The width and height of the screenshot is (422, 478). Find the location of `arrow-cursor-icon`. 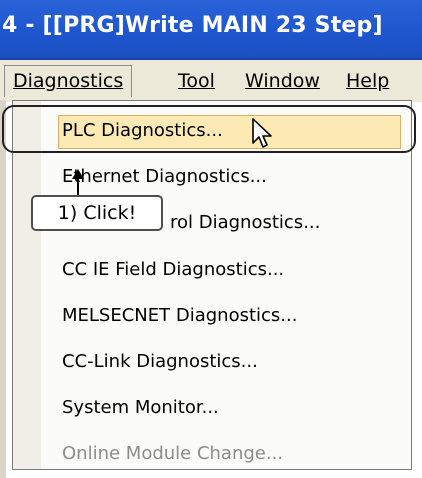

arrow-cursor-icon is located at coordinates (262, 133).